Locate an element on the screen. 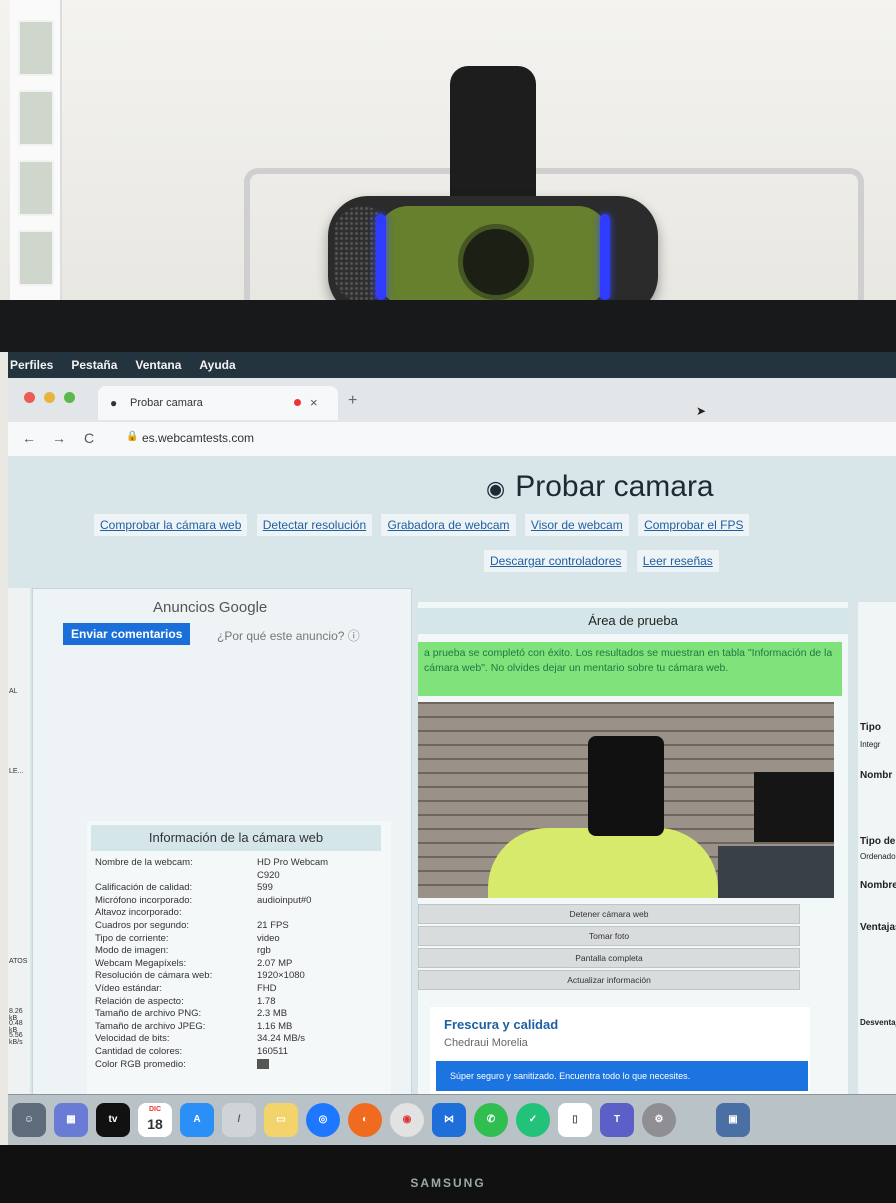  webcam-logo-icon: ◉ is located at coordinates (496, 488).